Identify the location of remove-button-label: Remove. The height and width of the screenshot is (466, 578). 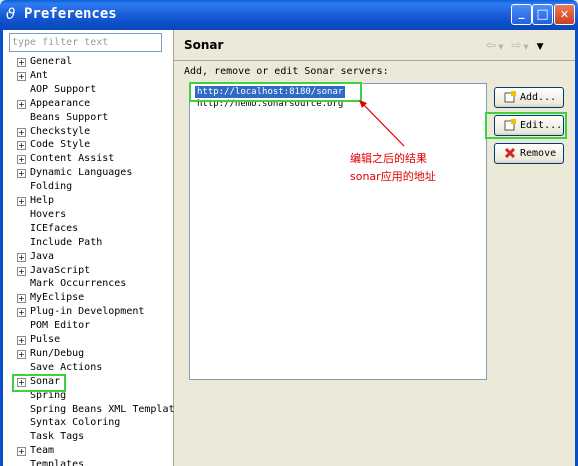
(538, 153).